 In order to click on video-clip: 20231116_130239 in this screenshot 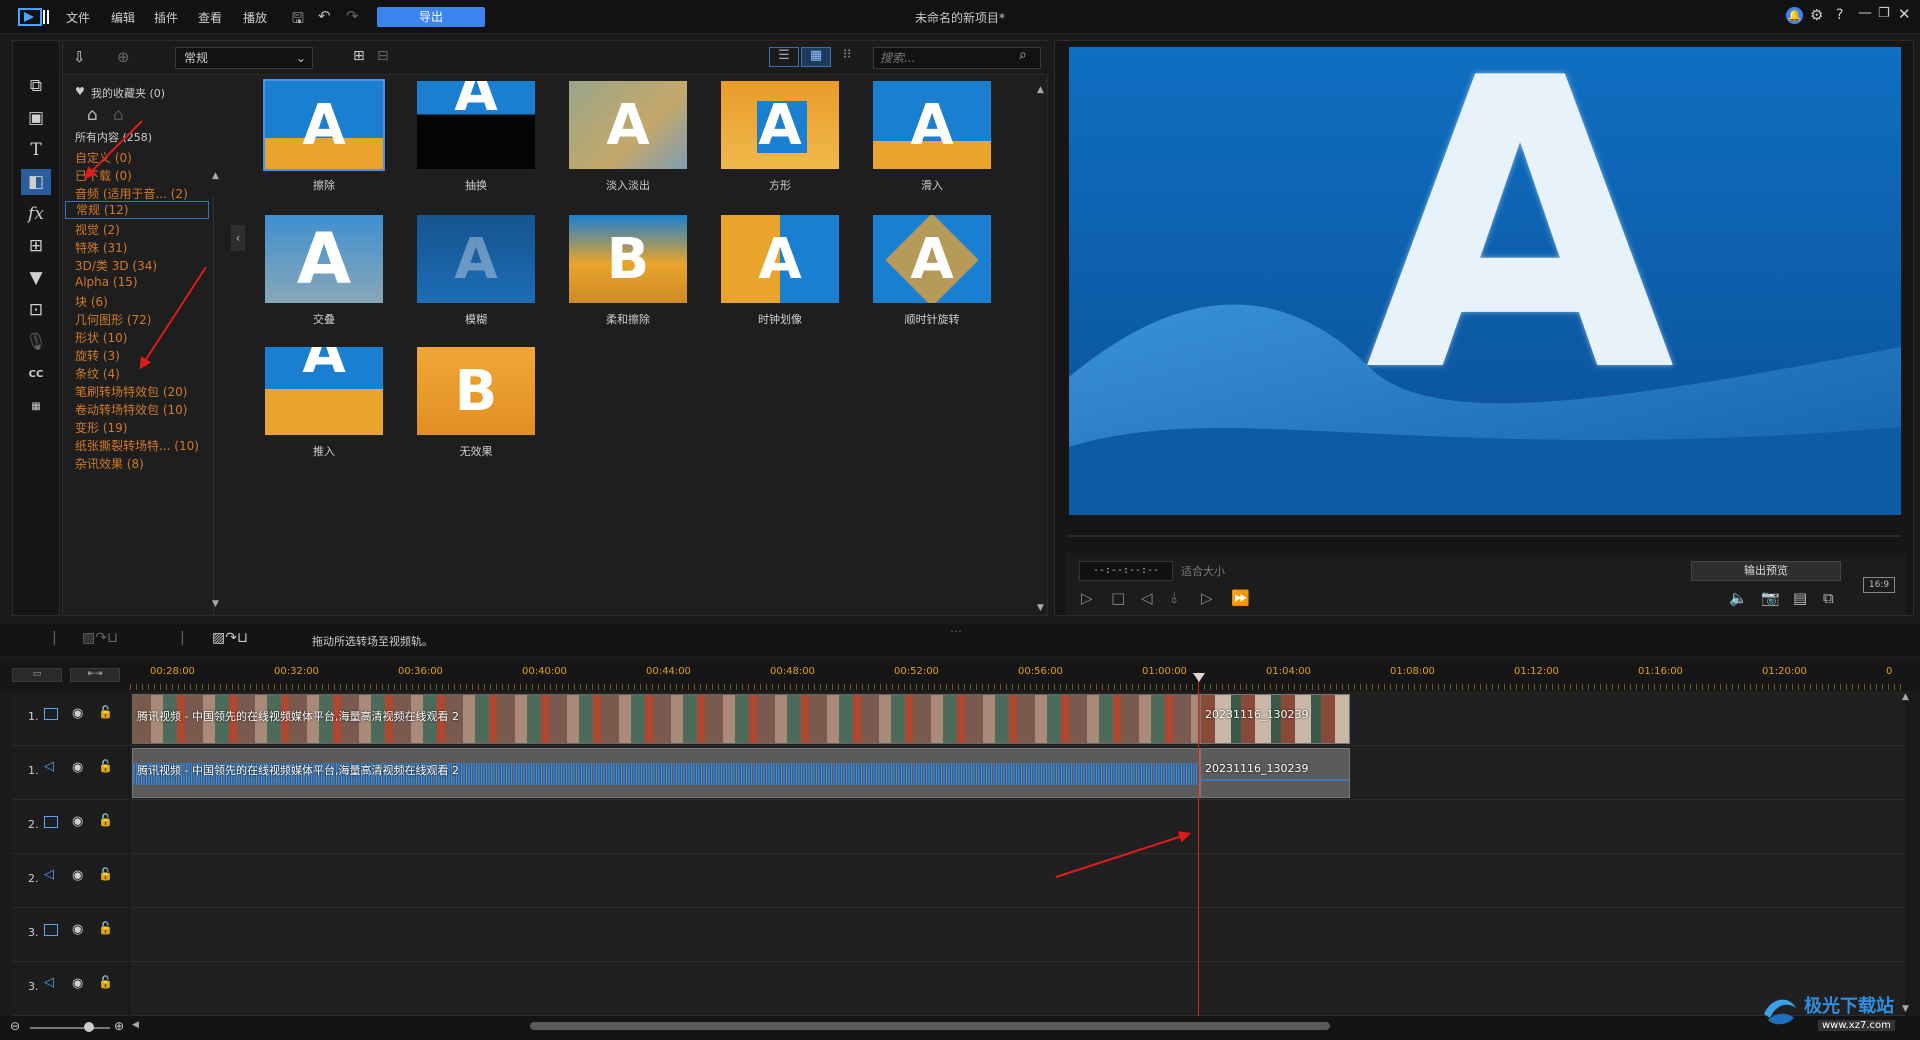, I will do `click(1275, 719)`.